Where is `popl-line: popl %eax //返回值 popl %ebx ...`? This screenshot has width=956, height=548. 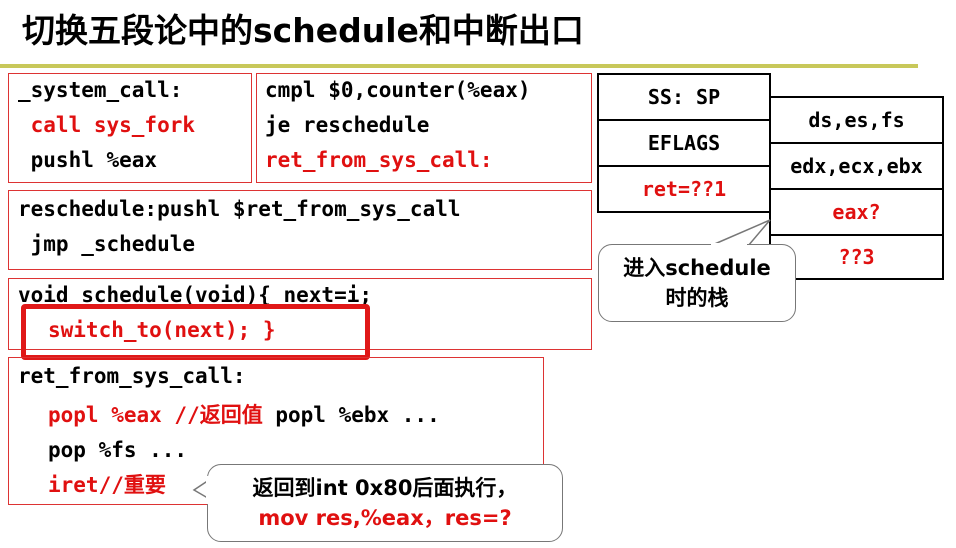
popl-line: popl %eax //返回值 popl %ebx ... is located at coordinates (244, 415).